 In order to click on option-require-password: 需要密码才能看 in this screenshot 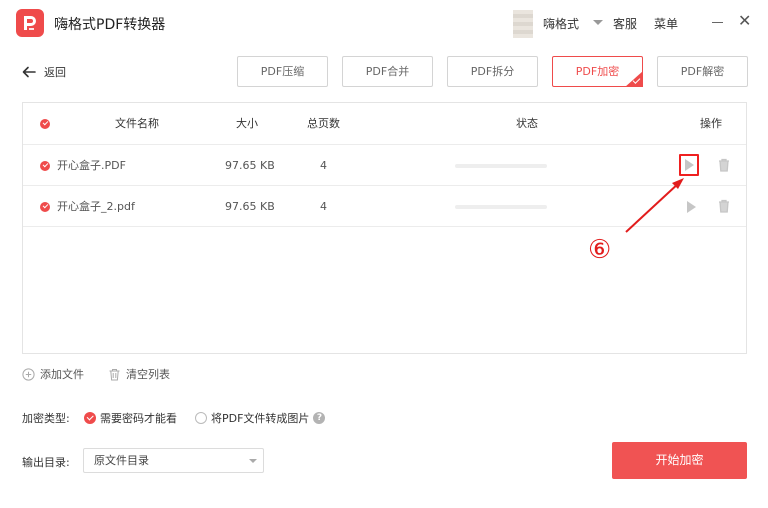, I will do `click(130, 418)`.